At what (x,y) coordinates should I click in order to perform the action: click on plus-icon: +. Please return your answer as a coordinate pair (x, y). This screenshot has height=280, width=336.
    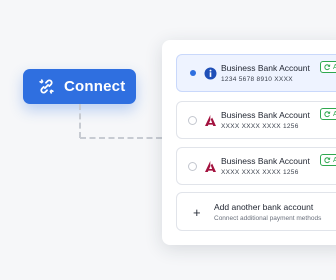
    Looking at the image, I should click on (197, 212).